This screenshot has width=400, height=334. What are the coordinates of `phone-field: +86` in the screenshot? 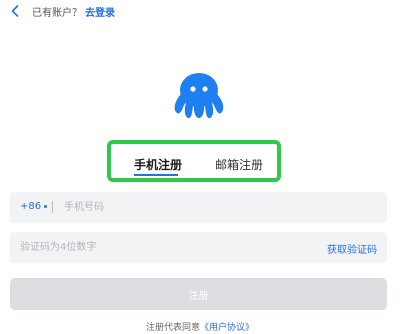 It's located at (198, 207).